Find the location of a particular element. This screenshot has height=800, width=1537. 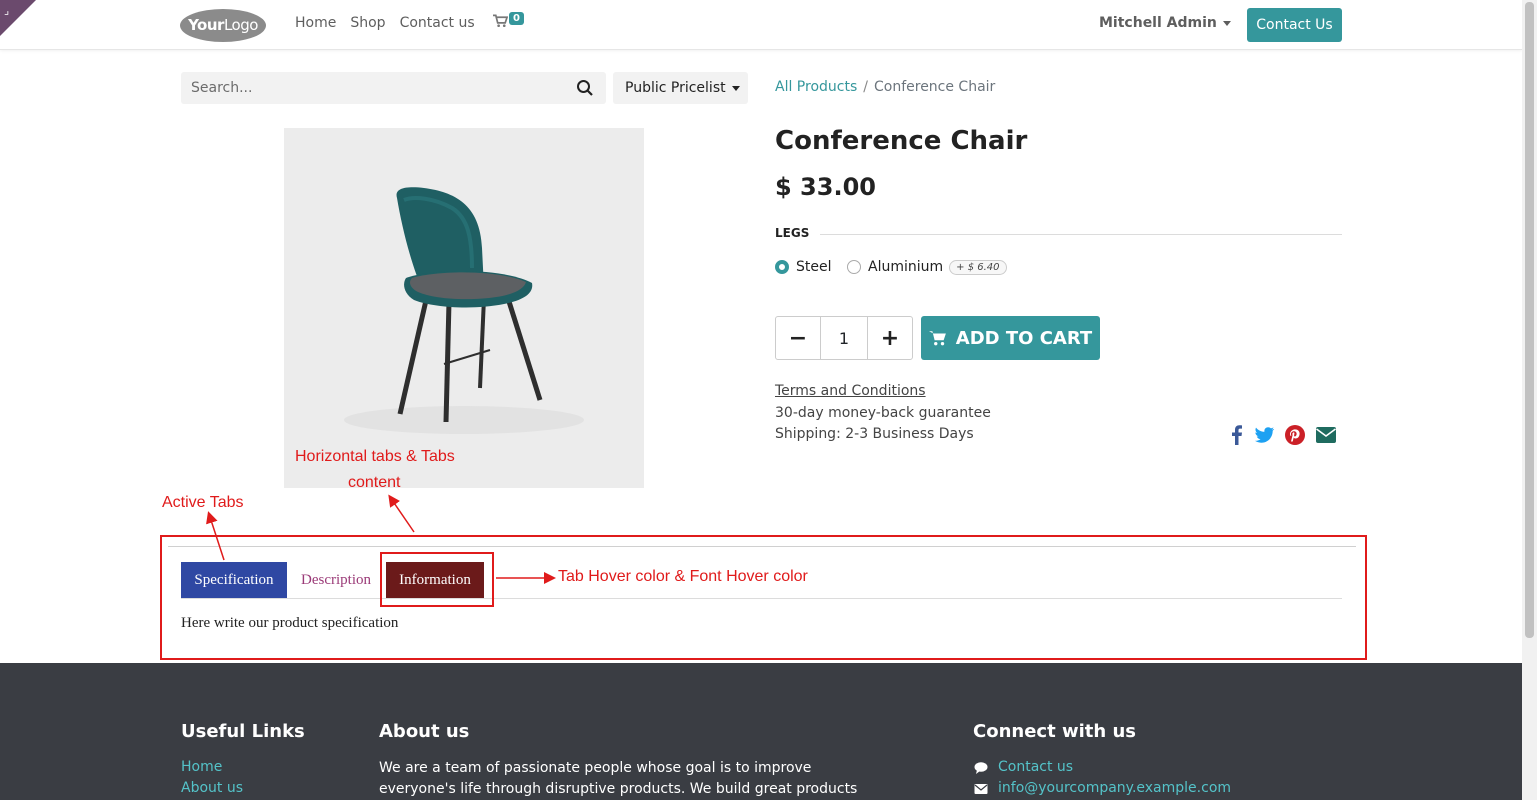

annotation-label-tabs-line1: Horizontal tabs & Tabs is located at coordinates (375, 456).